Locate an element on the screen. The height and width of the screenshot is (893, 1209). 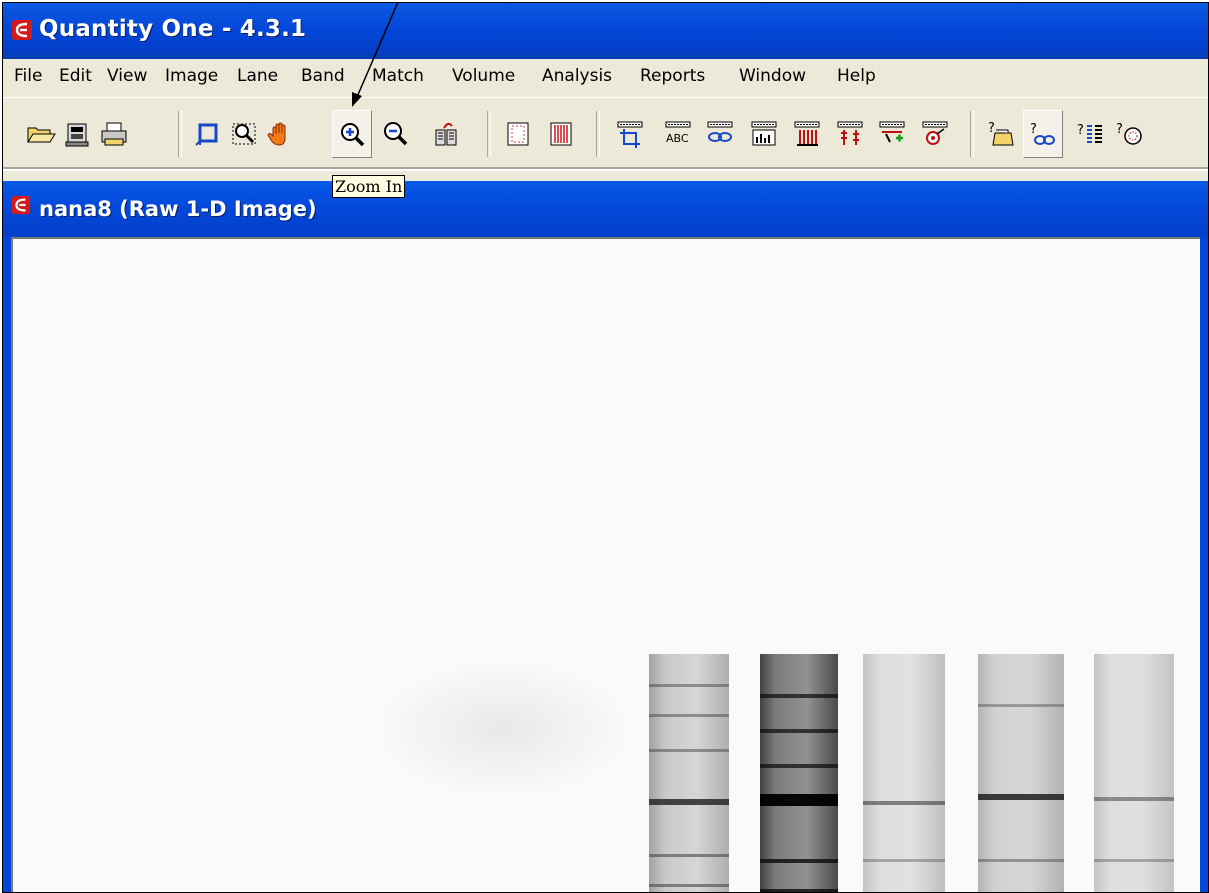
menu-edit: Edit is located at coordinates (75, 76).